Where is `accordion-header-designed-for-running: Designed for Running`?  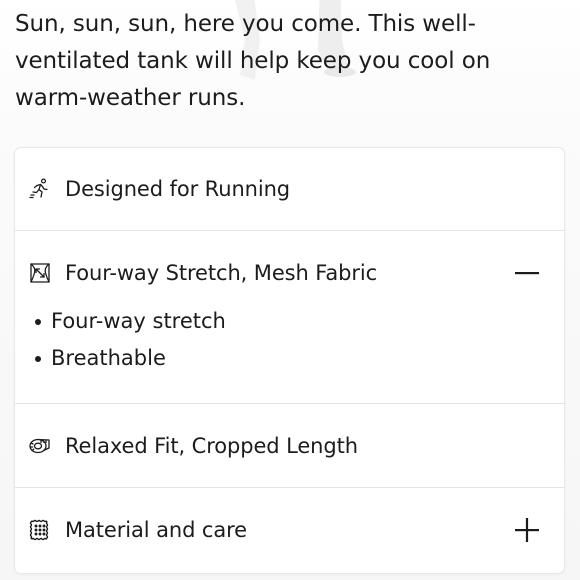 accordion-header-designed-for-running: Designed for Running is located at coordinates (289, 189).